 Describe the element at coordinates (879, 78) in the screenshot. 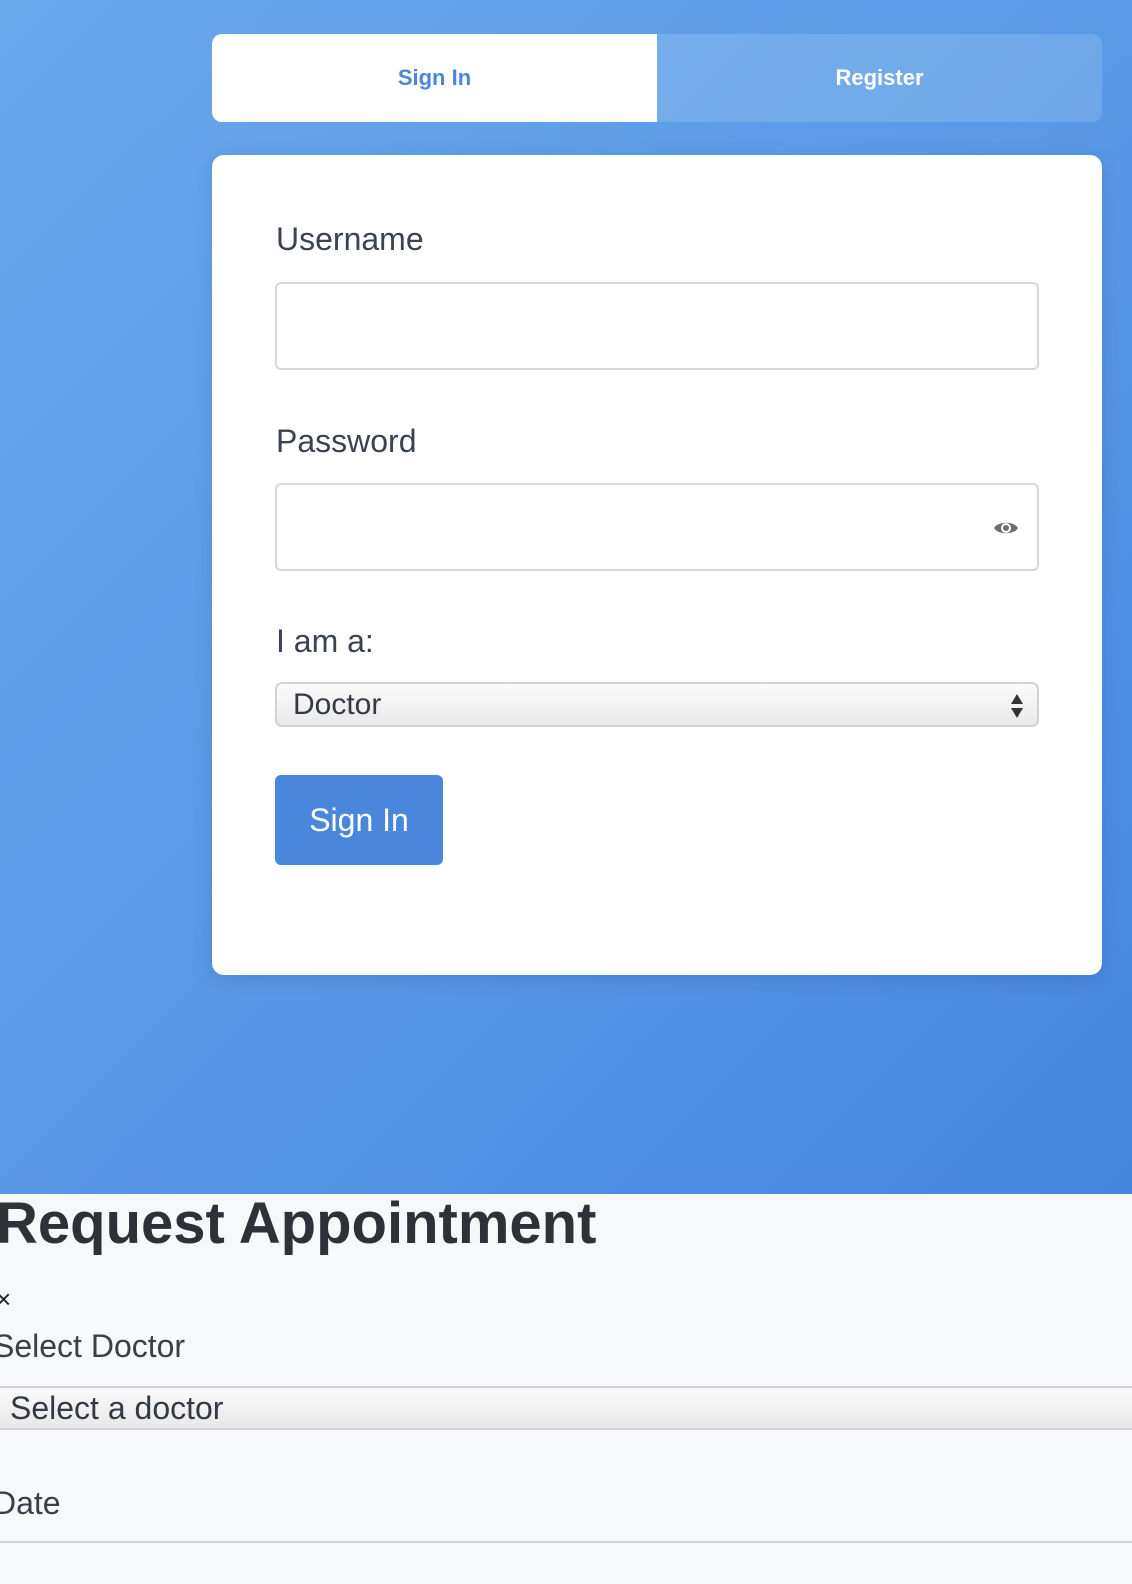

I see `tab-register: Register` at that location.